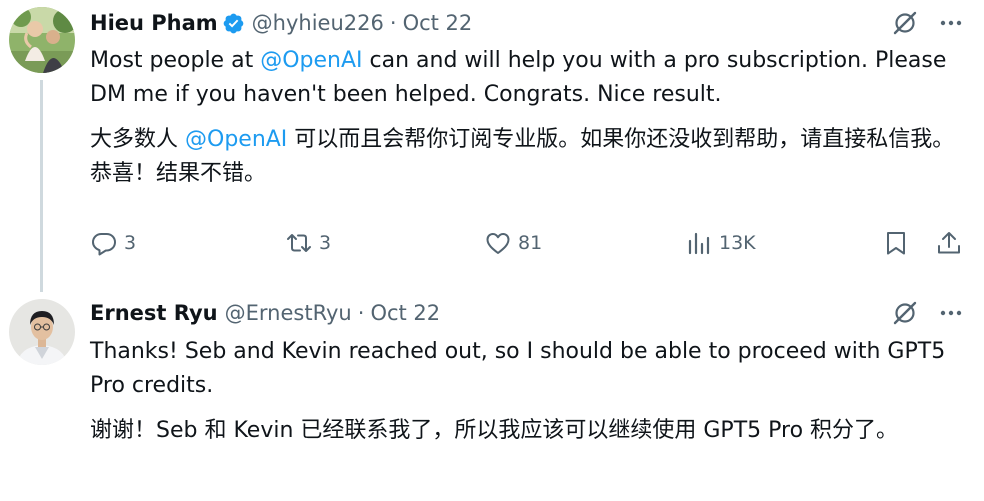 The height and width of the screenshot is (501, 984). Describe the element at coordinates (513, 243) in the screenshot. I see `like-button: 81` at that location.